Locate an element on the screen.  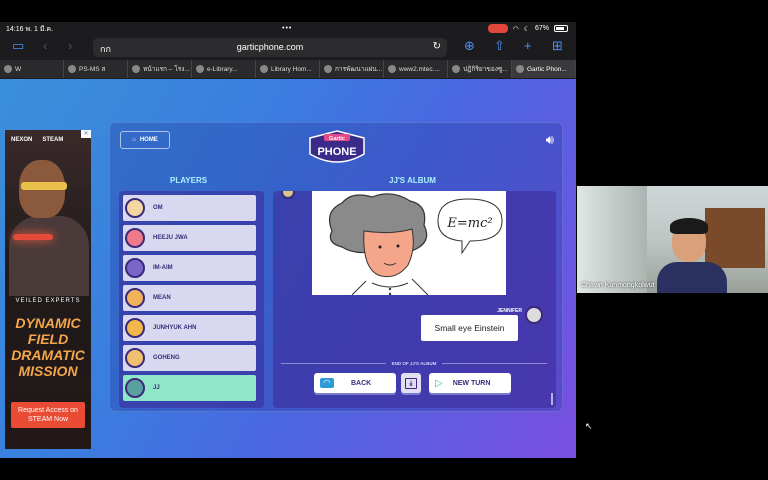
home-button: ⌂ HOME is located at coordinates (145, 140).